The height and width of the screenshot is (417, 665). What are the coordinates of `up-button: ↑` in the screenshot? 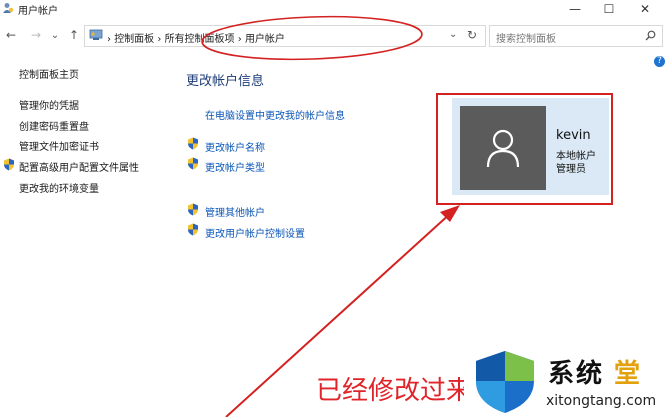 It's located at (74, 35).